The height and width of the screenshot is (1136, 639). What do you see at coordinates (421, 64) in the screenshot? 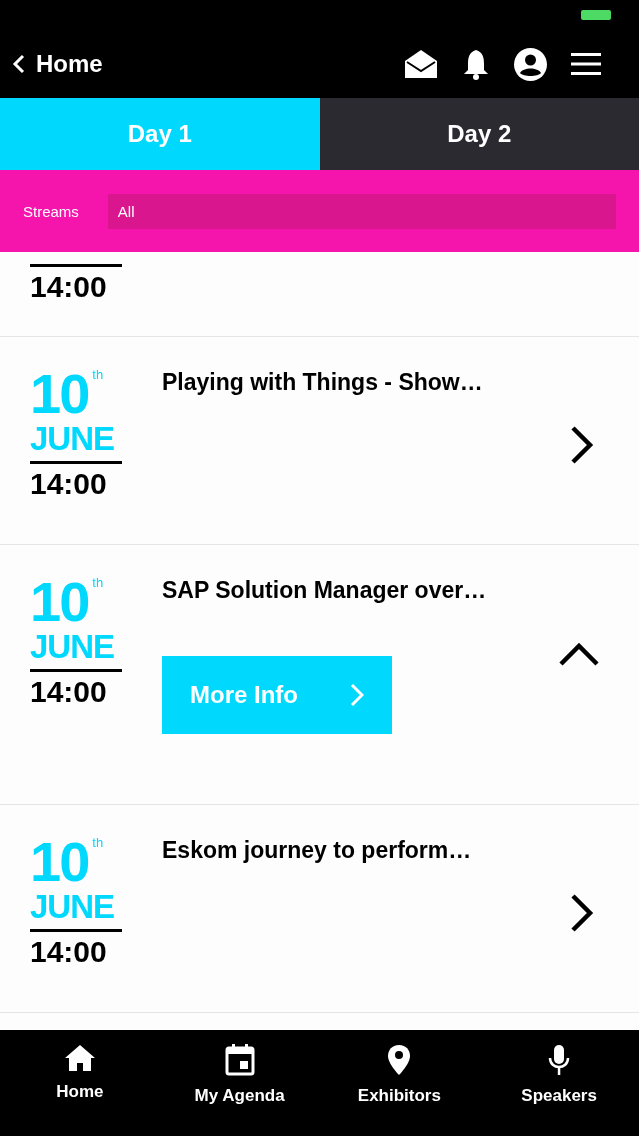
I see `envelope-icon` at bounding box center [421, 64].